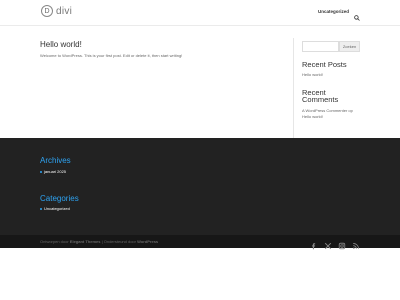  Describe the element at coordinates (312, 75) in the screenshot. I see `recent-post-link: Hello world!` at that location.